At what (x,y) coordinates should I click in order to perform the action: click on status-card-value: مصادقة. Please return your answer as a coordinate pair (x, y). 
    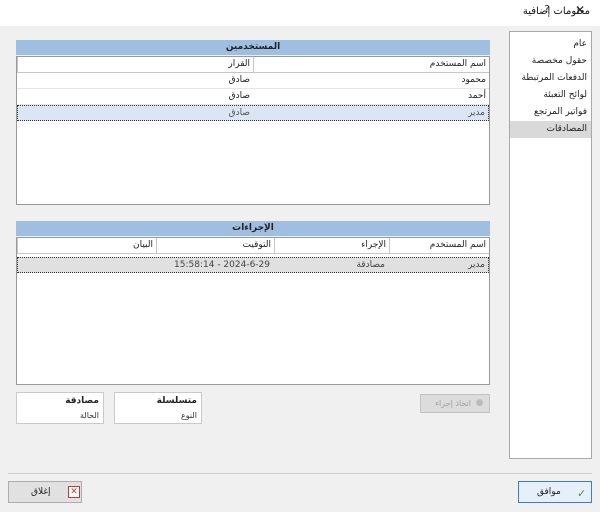
    Looking at the image, I should click on (82, 401).